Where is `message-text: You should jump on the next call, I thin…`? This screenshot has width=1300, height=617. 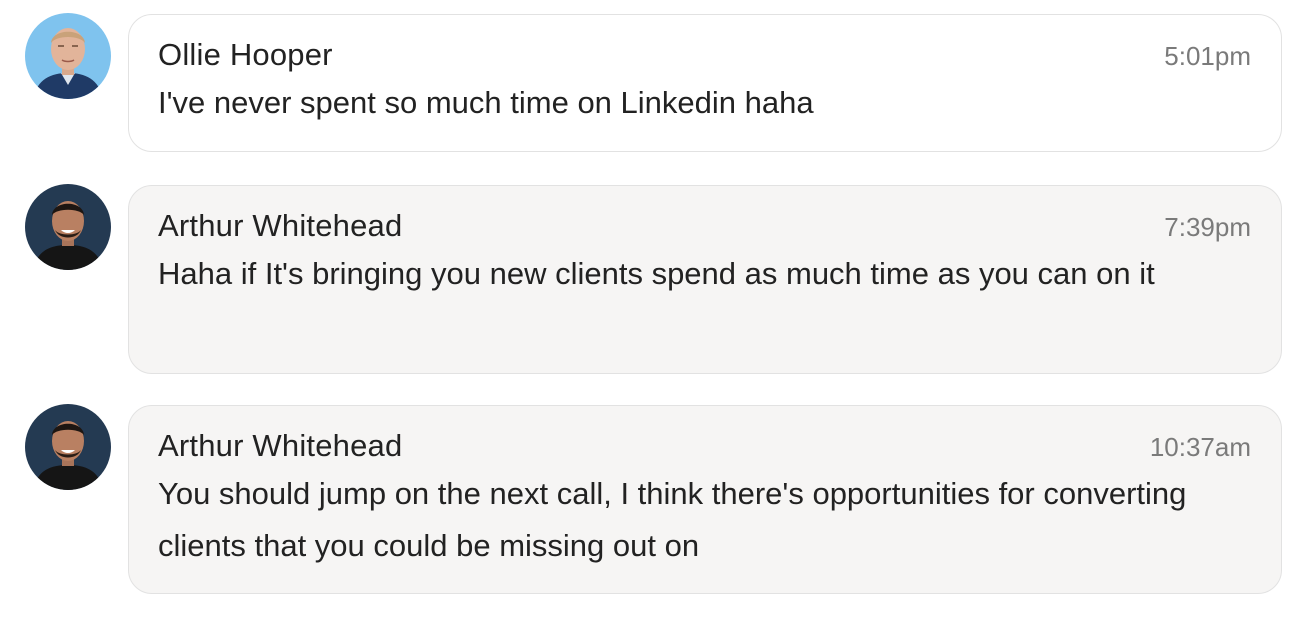
message-text: You should jump on the next call, I thin… is located at coordinates (672, 519).